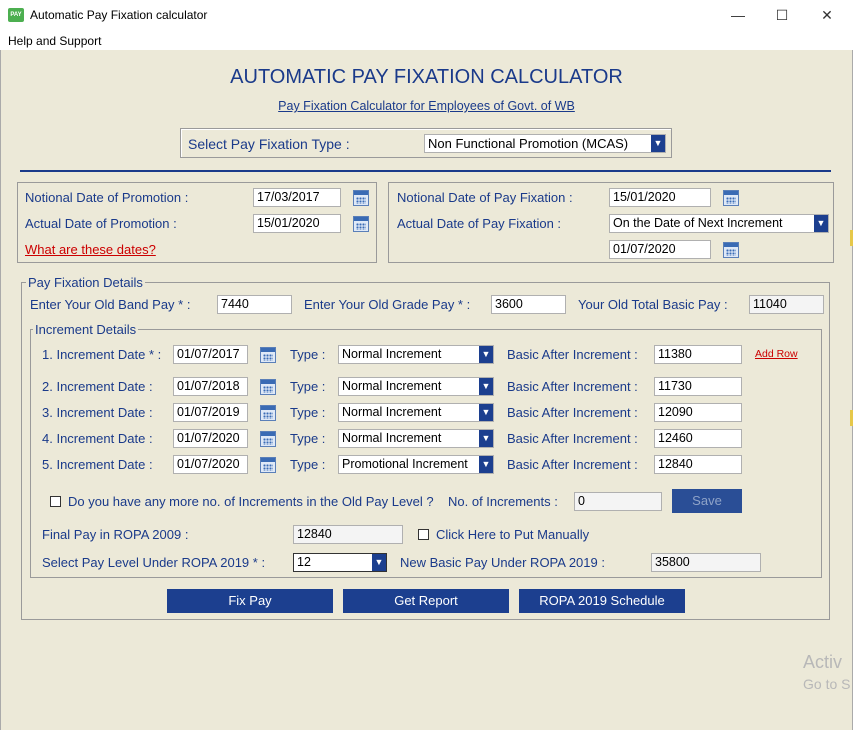 The image size is (853, 730). Describe the element at coordinates (210, 412) in the screenshot. I see `increment-date-input: 01/07/2019` at that location.